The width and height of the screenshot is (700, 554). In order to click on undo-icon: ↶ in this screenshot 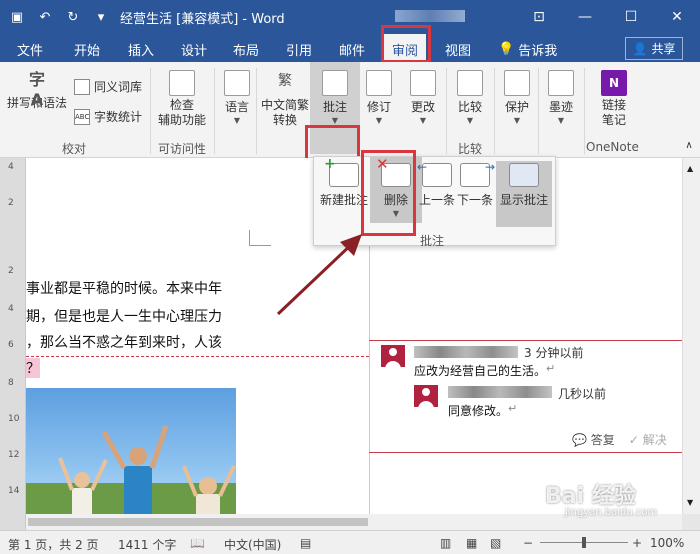, I will do `click(45, 17)`.